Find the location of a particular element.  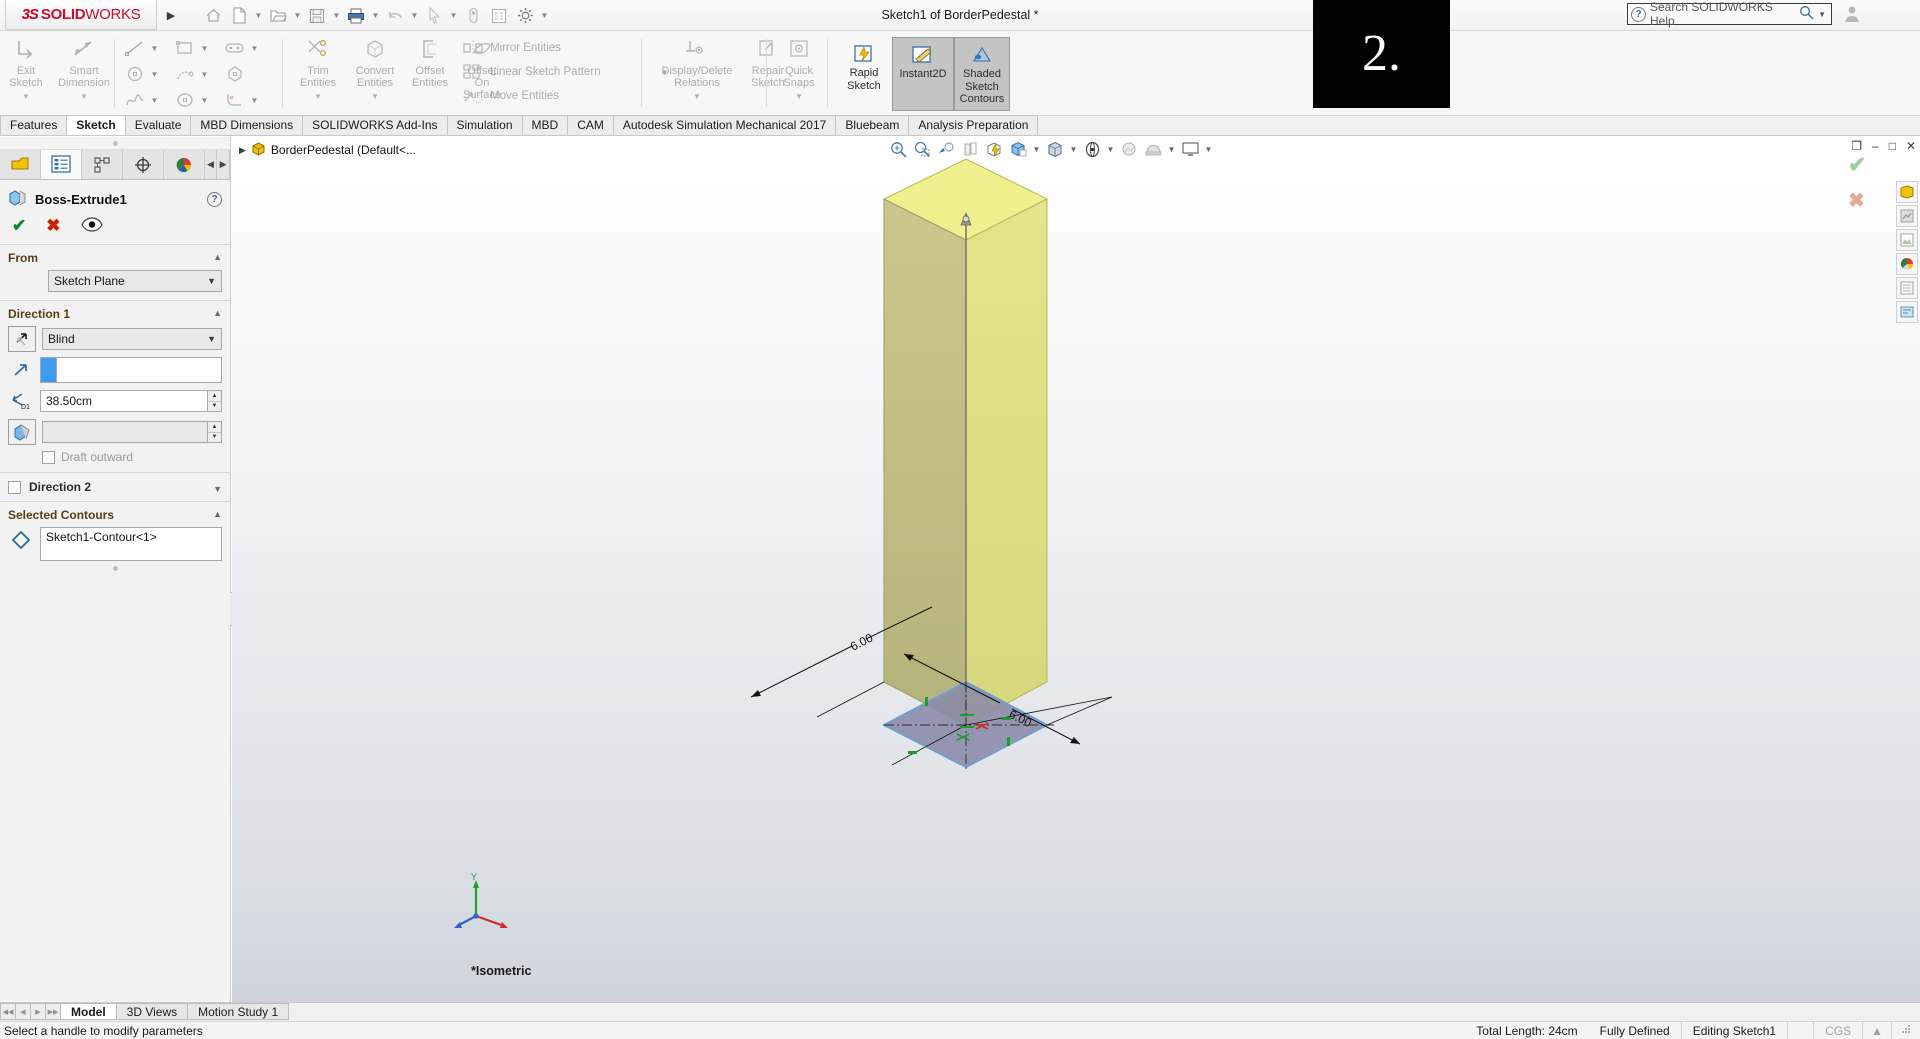

mirror-entities-button: Mirror Entities is located at coordinates (511, 48).